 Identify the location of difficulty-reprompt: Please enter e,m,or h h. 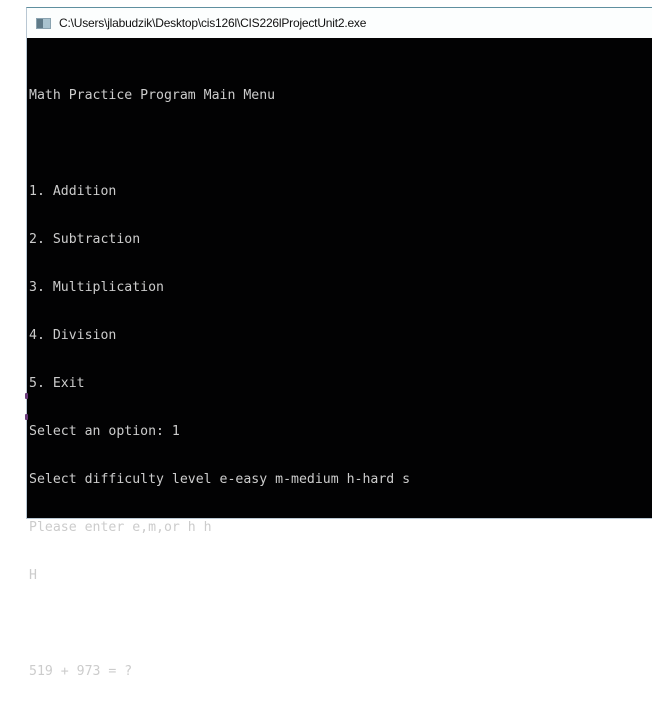
(120, 527).